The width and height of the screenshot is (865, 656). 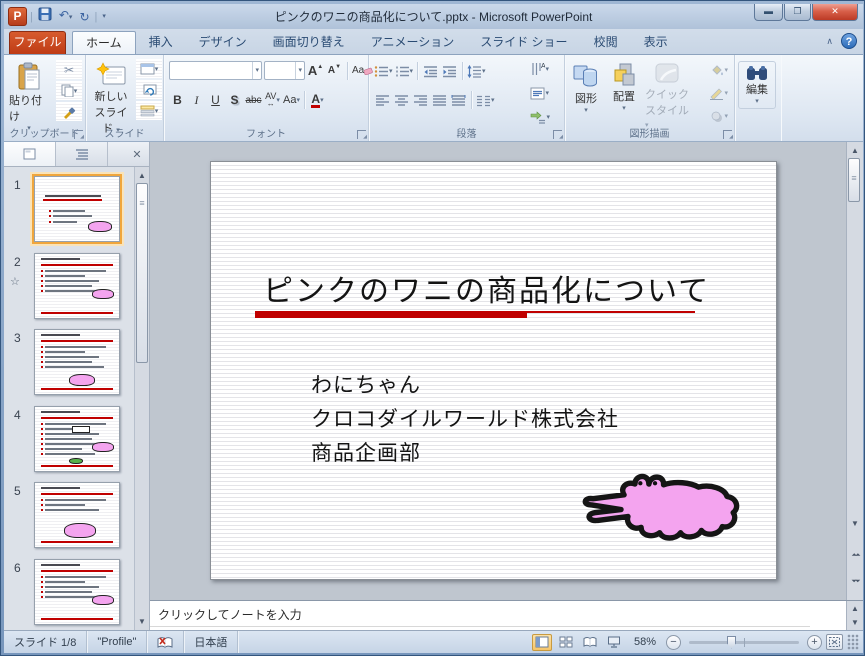 What do you see at coordinates (606, 42) in the screenshot?
I see `tab-6: 校閲` at bounding box center [606, 42].